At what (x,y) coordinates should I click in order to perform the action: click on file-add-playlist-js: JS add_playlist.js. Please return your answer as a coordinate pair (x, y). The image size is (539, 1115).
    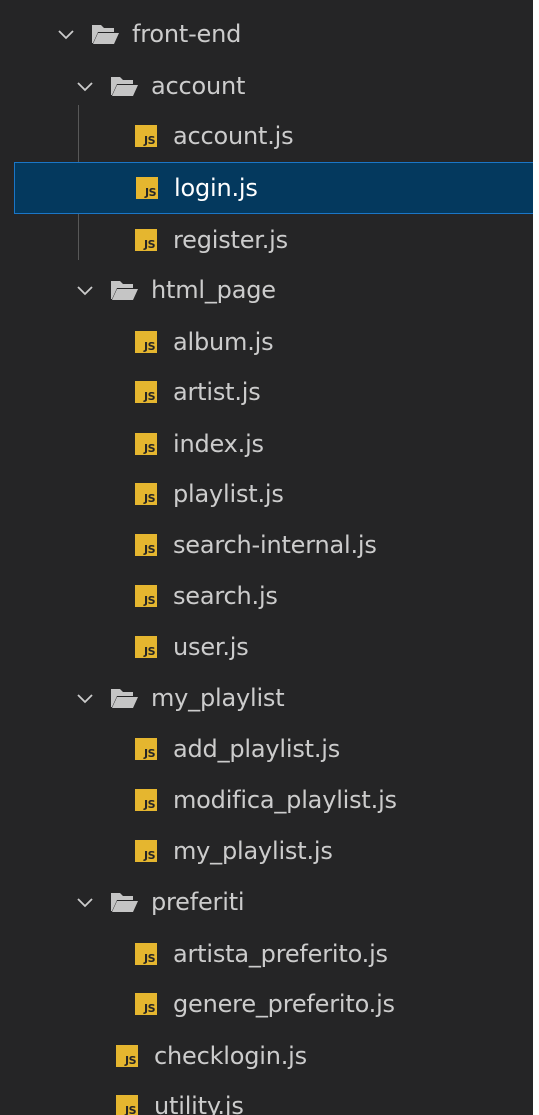
    Looking at the image, I should click on (266, 749).